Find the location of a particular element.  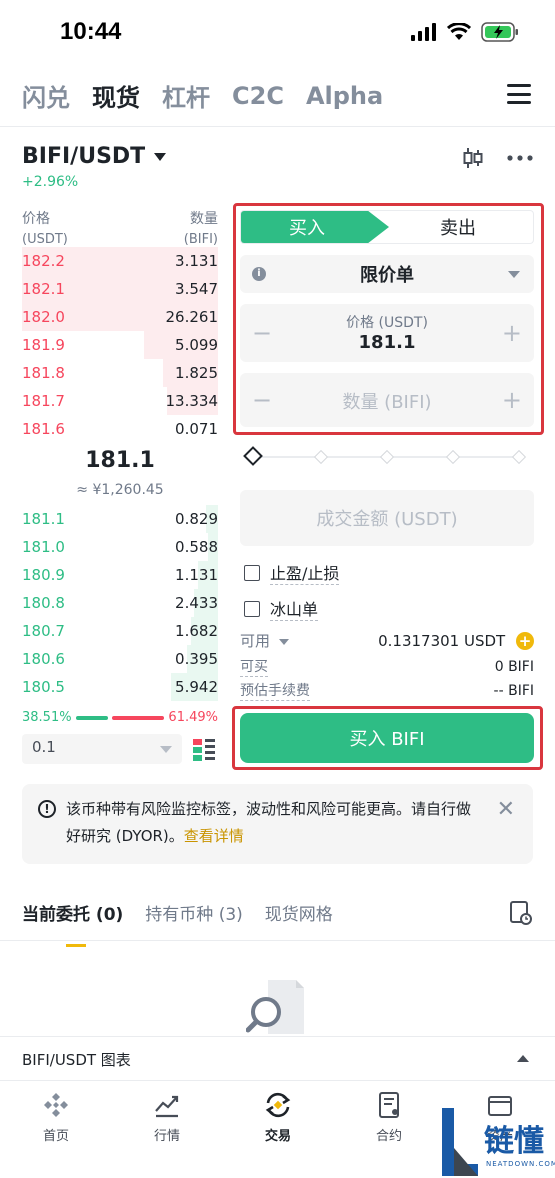

trade-exchange-icon is located at coordinates (278, 1105).